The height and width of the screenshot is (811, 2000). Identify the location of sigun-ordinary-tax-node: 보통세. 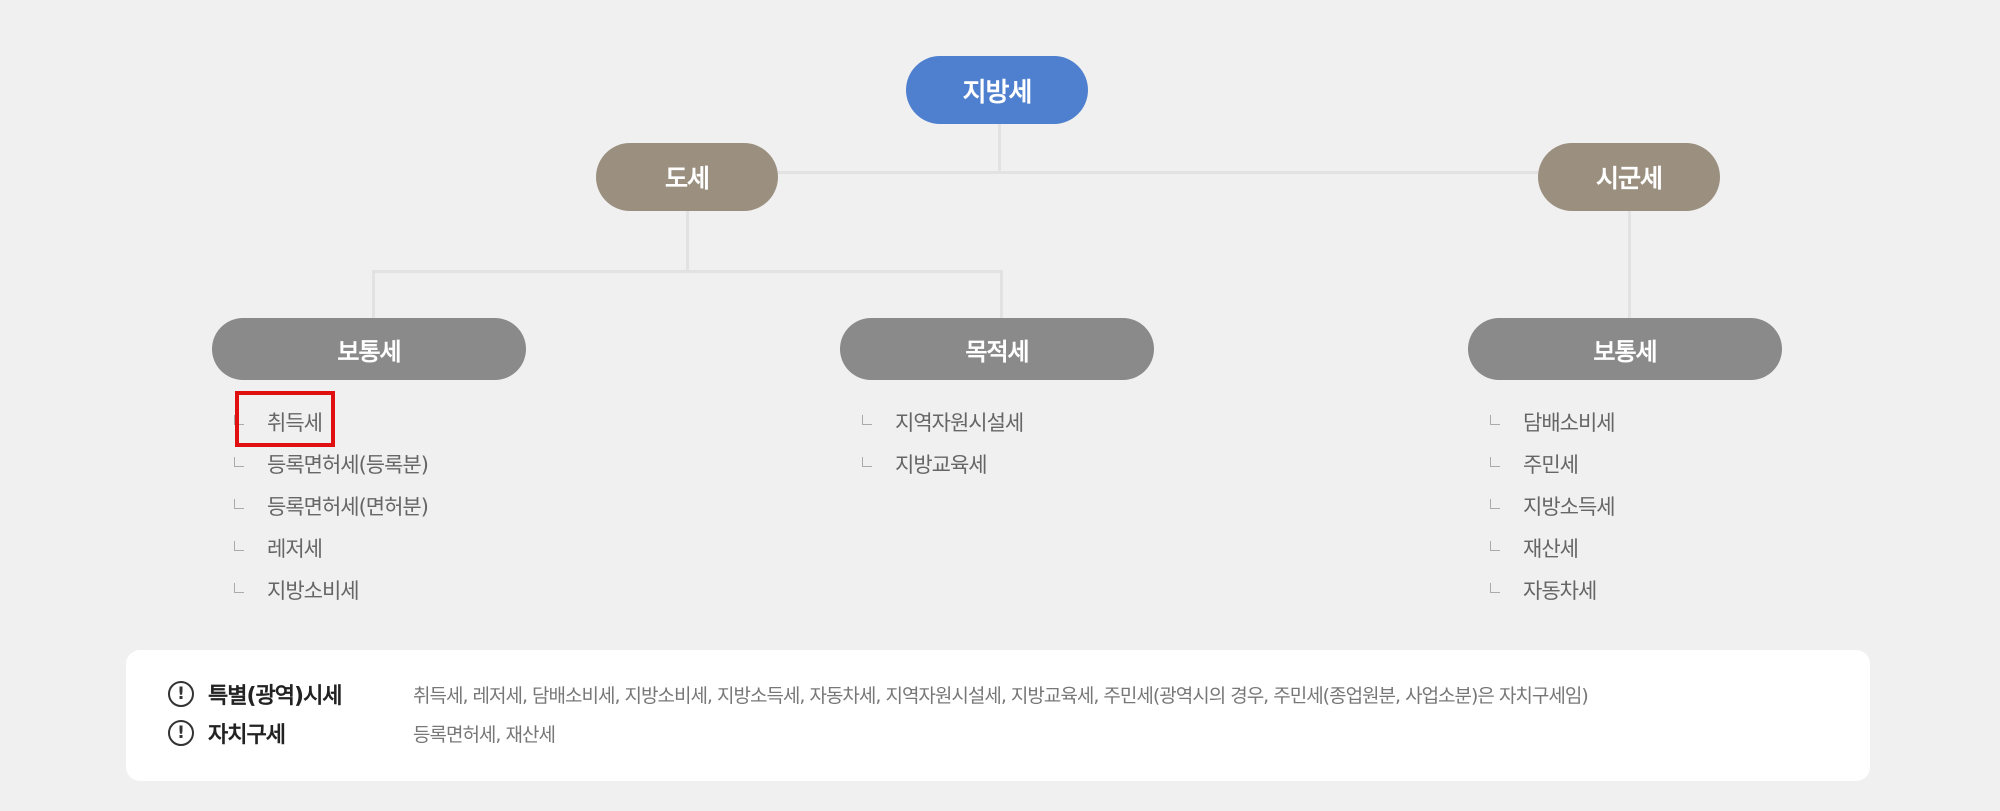
(1625, 349).